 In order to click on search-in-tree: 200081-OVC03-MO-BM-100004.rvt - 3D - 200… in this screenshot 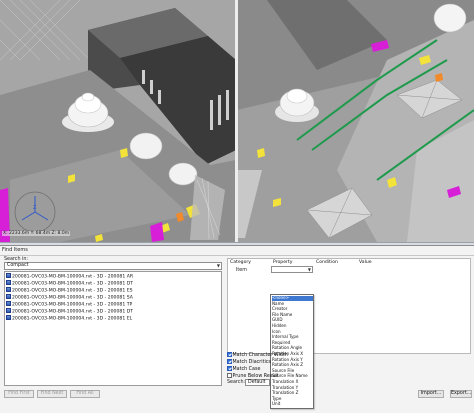, I will do `click(113, 328)`.